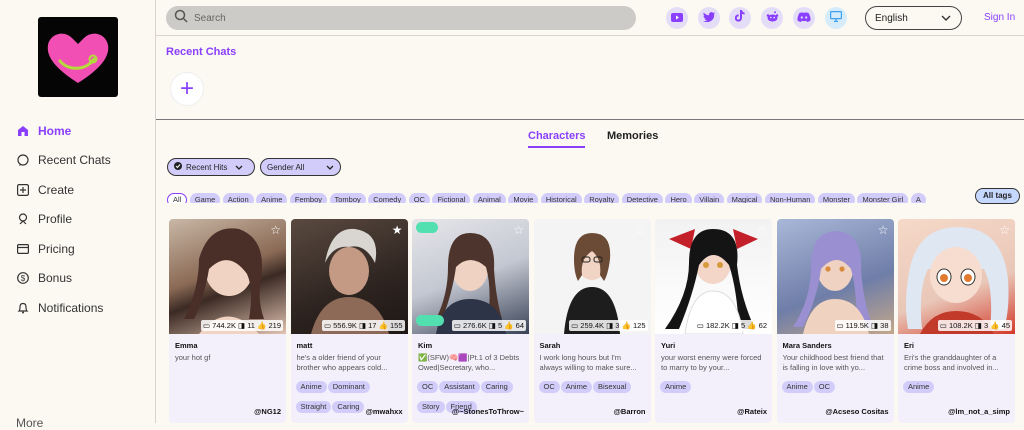  I want to click on nav-item-home: Home, so click(63, 131).